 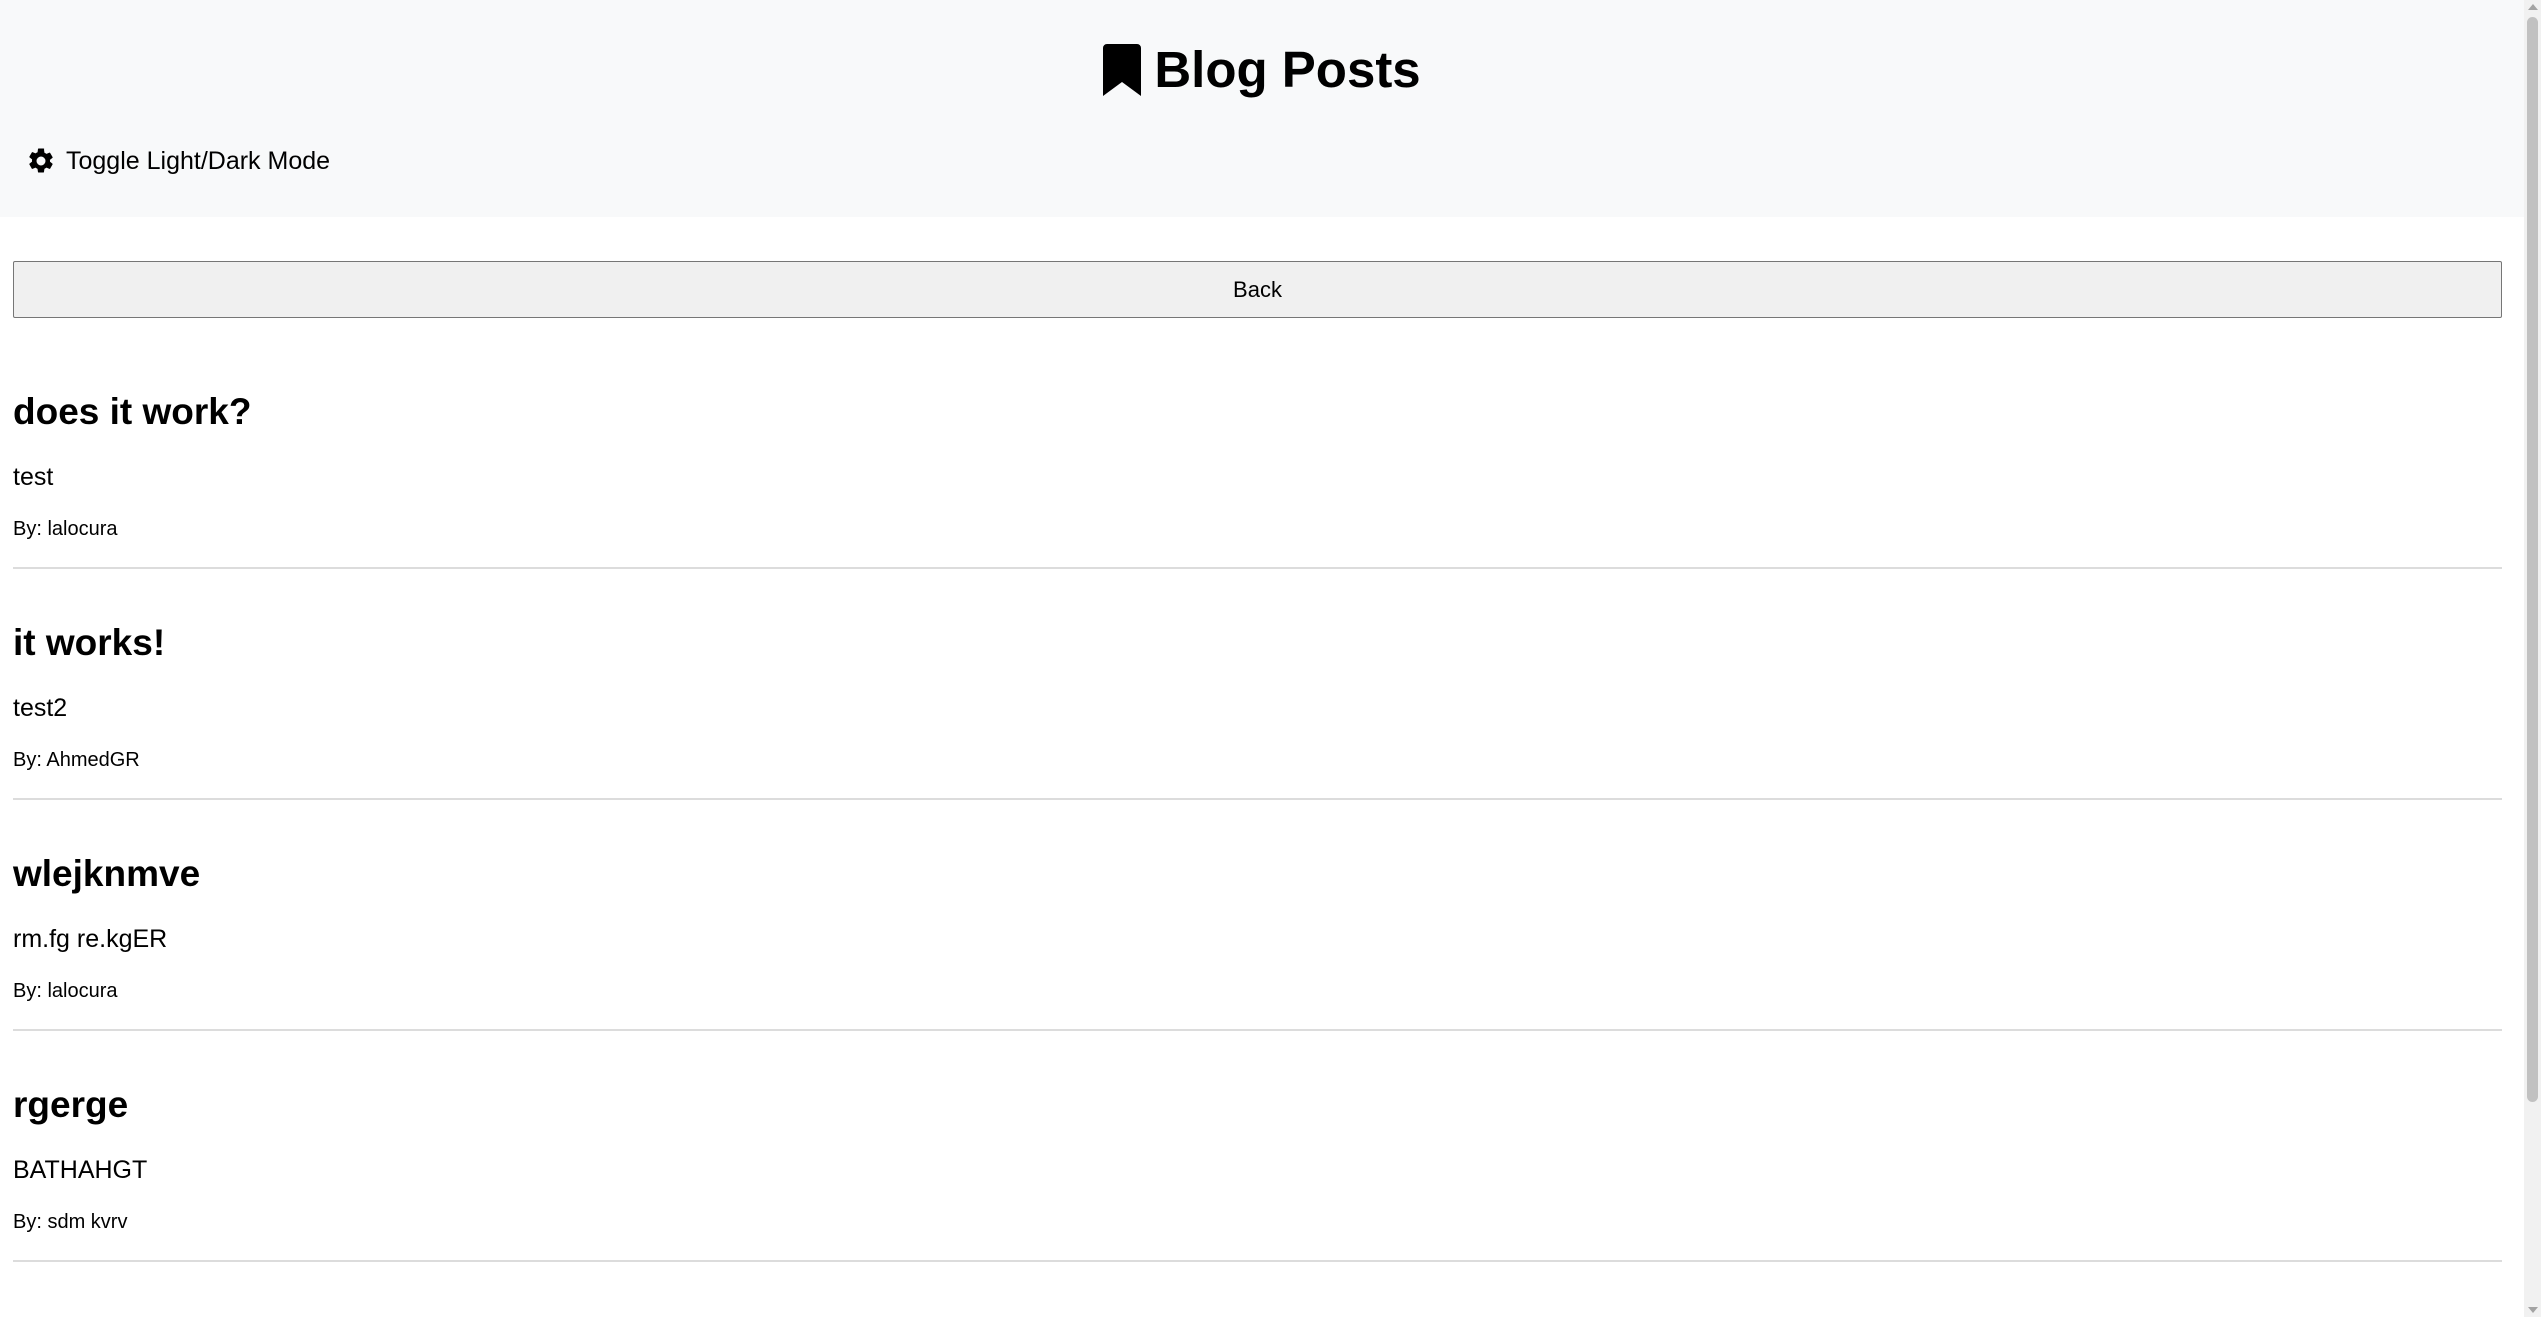 I want to click on post-author: By: sdm kvrv, so click(x=70, y=1222).